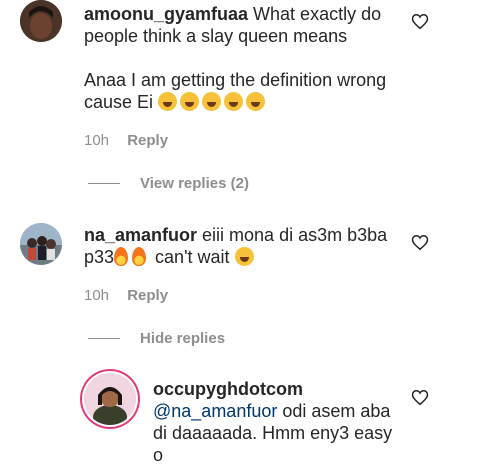 This screenshot has width=480, height=472. Describe the element at coordinates (110, 399) in the screenshot. I see `reply-avatar` at that location.